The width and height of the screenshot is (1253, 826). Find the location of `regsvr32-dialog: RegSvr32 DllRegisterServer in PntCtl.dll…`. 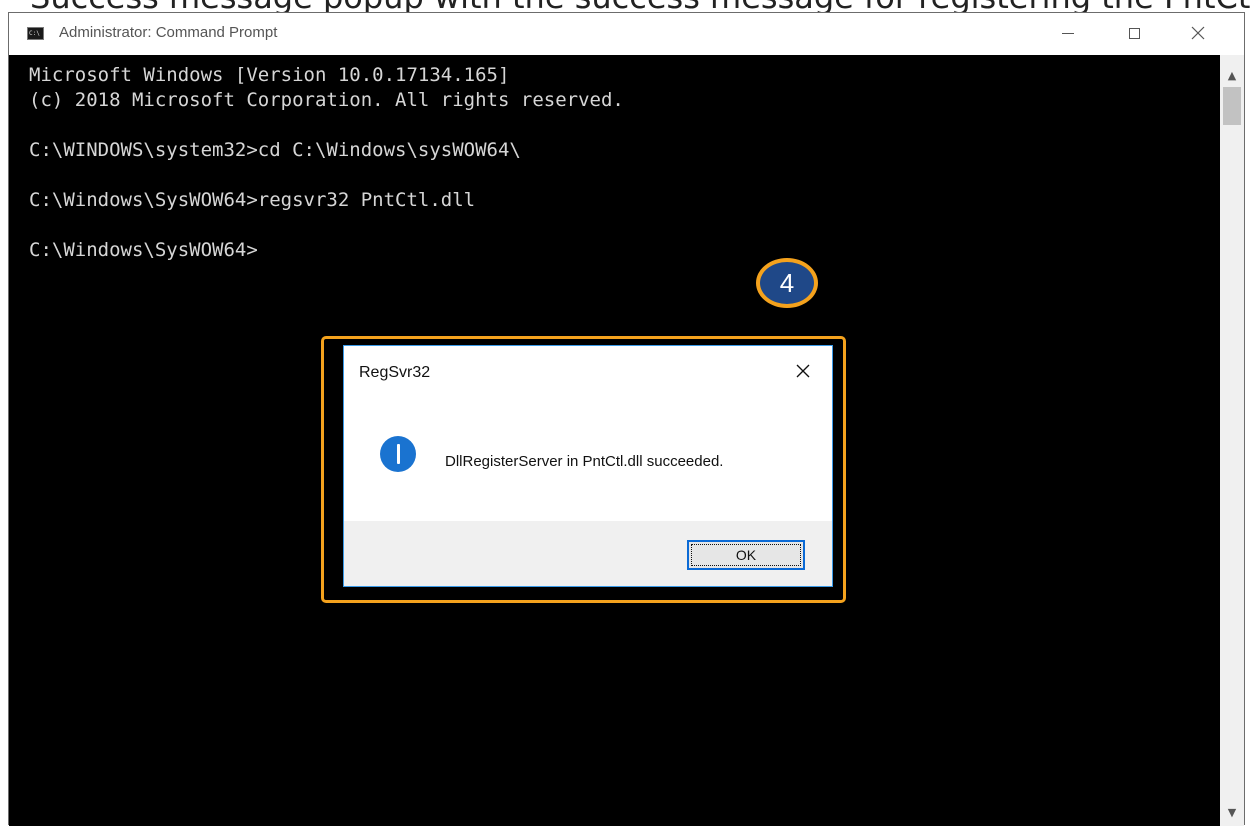

regsvr32-dialog: RegSvr32 DllRegisterServer in PntCtl.dll… is located at coordinates (588, 466).